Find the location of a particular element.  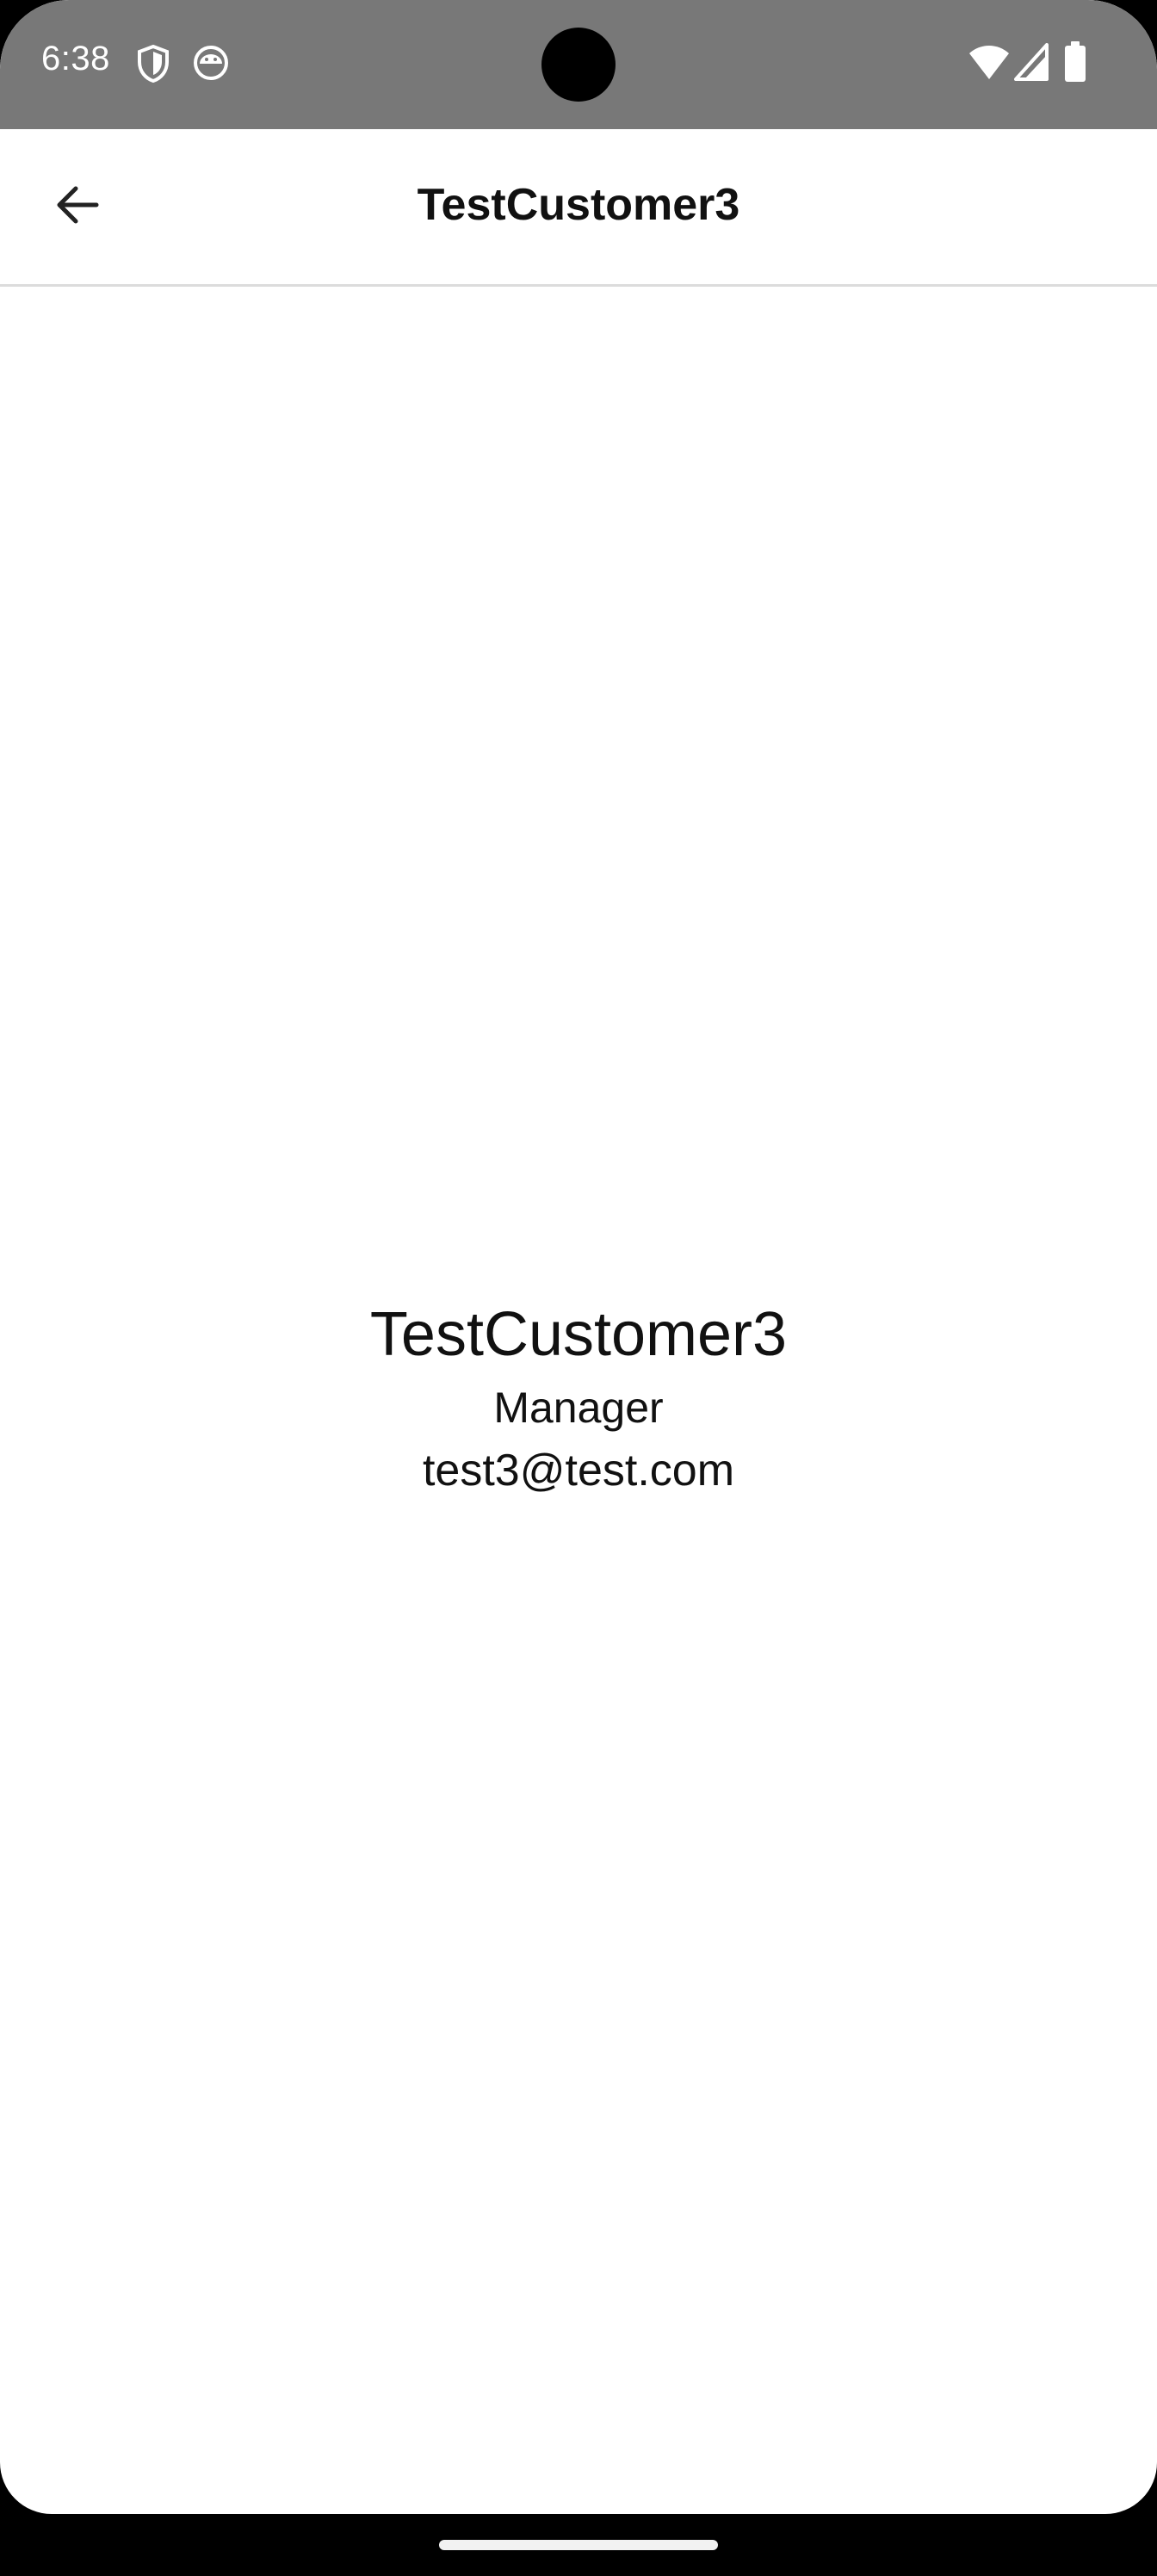

shield-icon is located at coordinates (153, 65).